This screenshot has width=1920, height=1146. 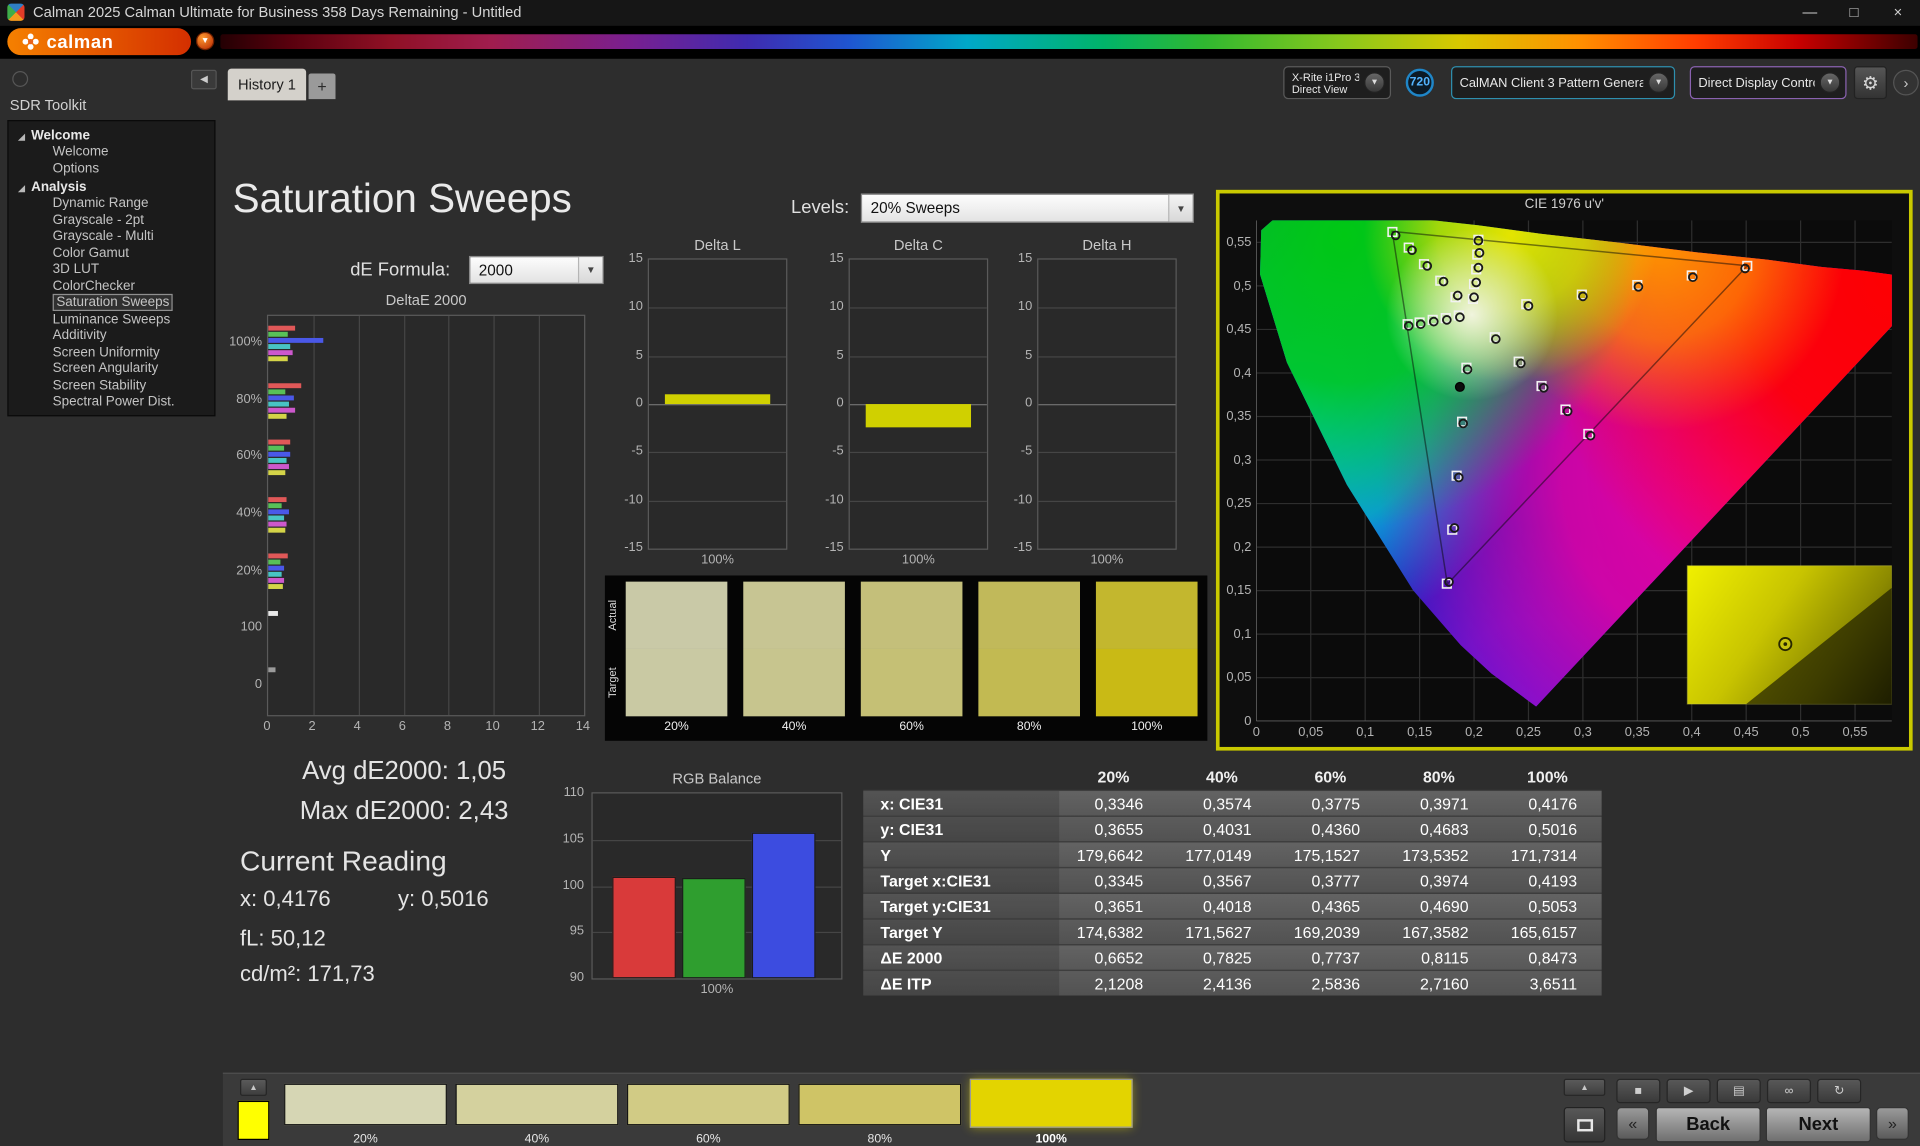 I want to click on table-row: ΔE 2000 0,6652 0,7825 0,7737 0,8115 0,8473, so click(x=1232, y=957).